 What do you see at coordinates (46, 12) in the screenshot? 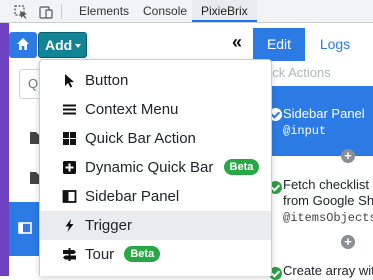
I see `device-toolbar-icon` at bounding box center [46, 12].